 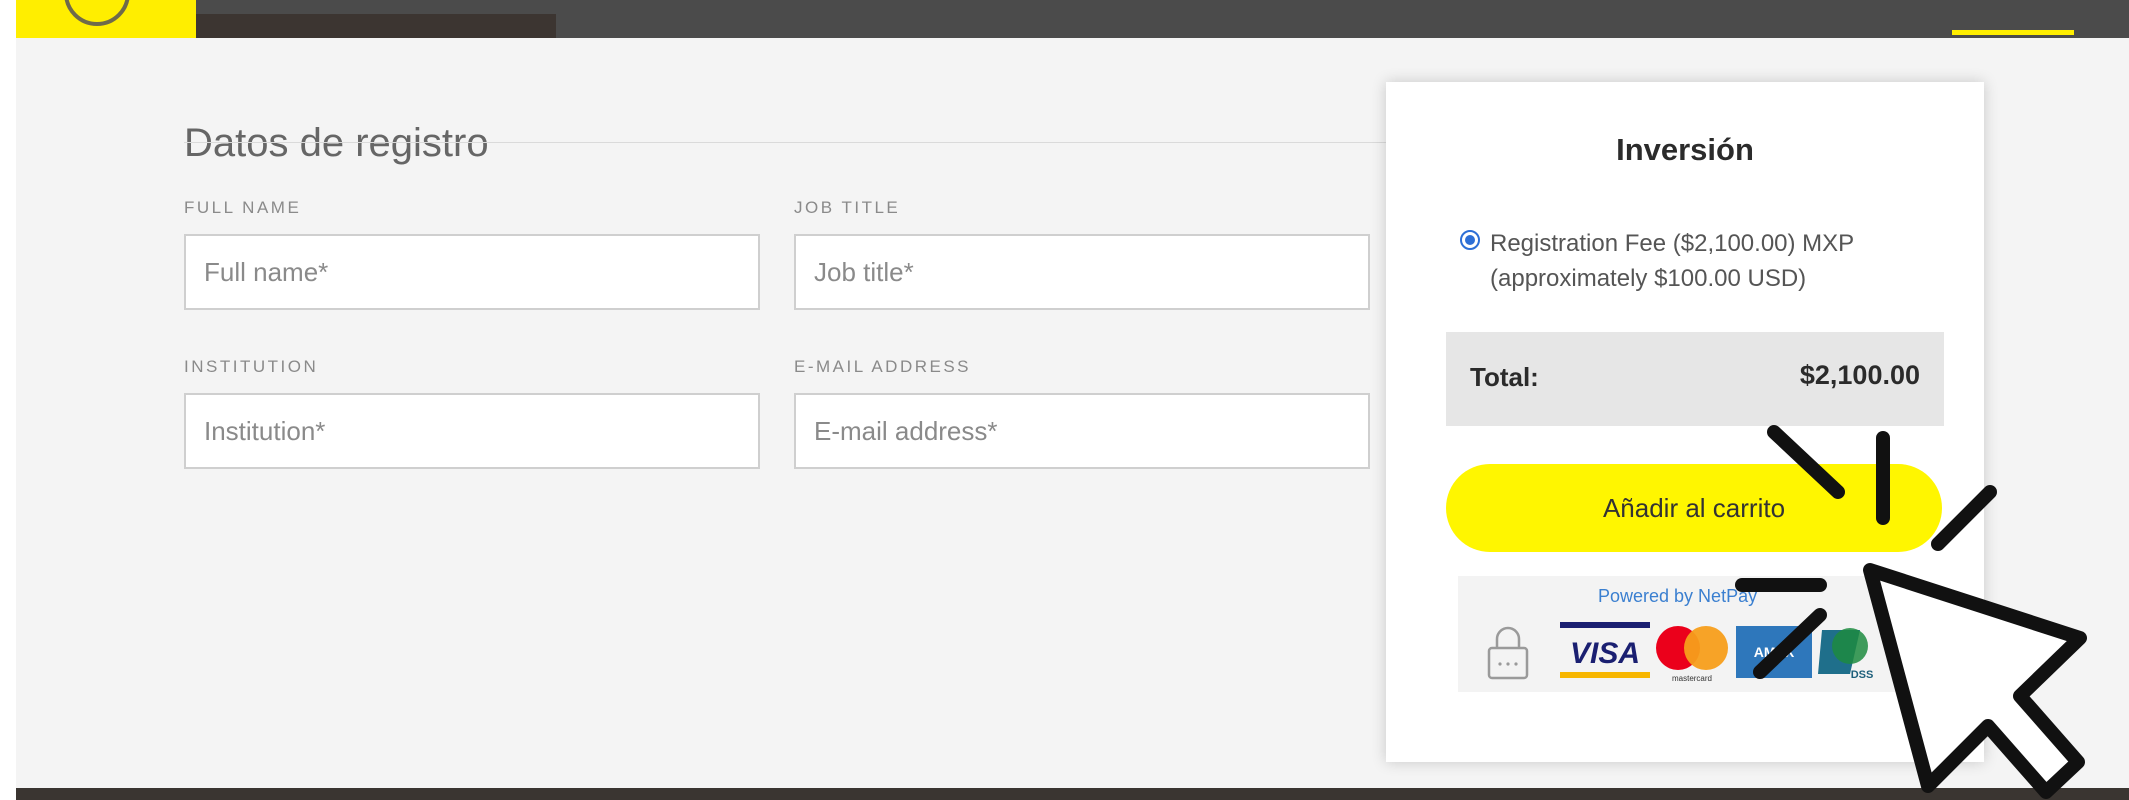 I want to click on total-row: Total: $2,100.00, so click(x=1695, y=379).